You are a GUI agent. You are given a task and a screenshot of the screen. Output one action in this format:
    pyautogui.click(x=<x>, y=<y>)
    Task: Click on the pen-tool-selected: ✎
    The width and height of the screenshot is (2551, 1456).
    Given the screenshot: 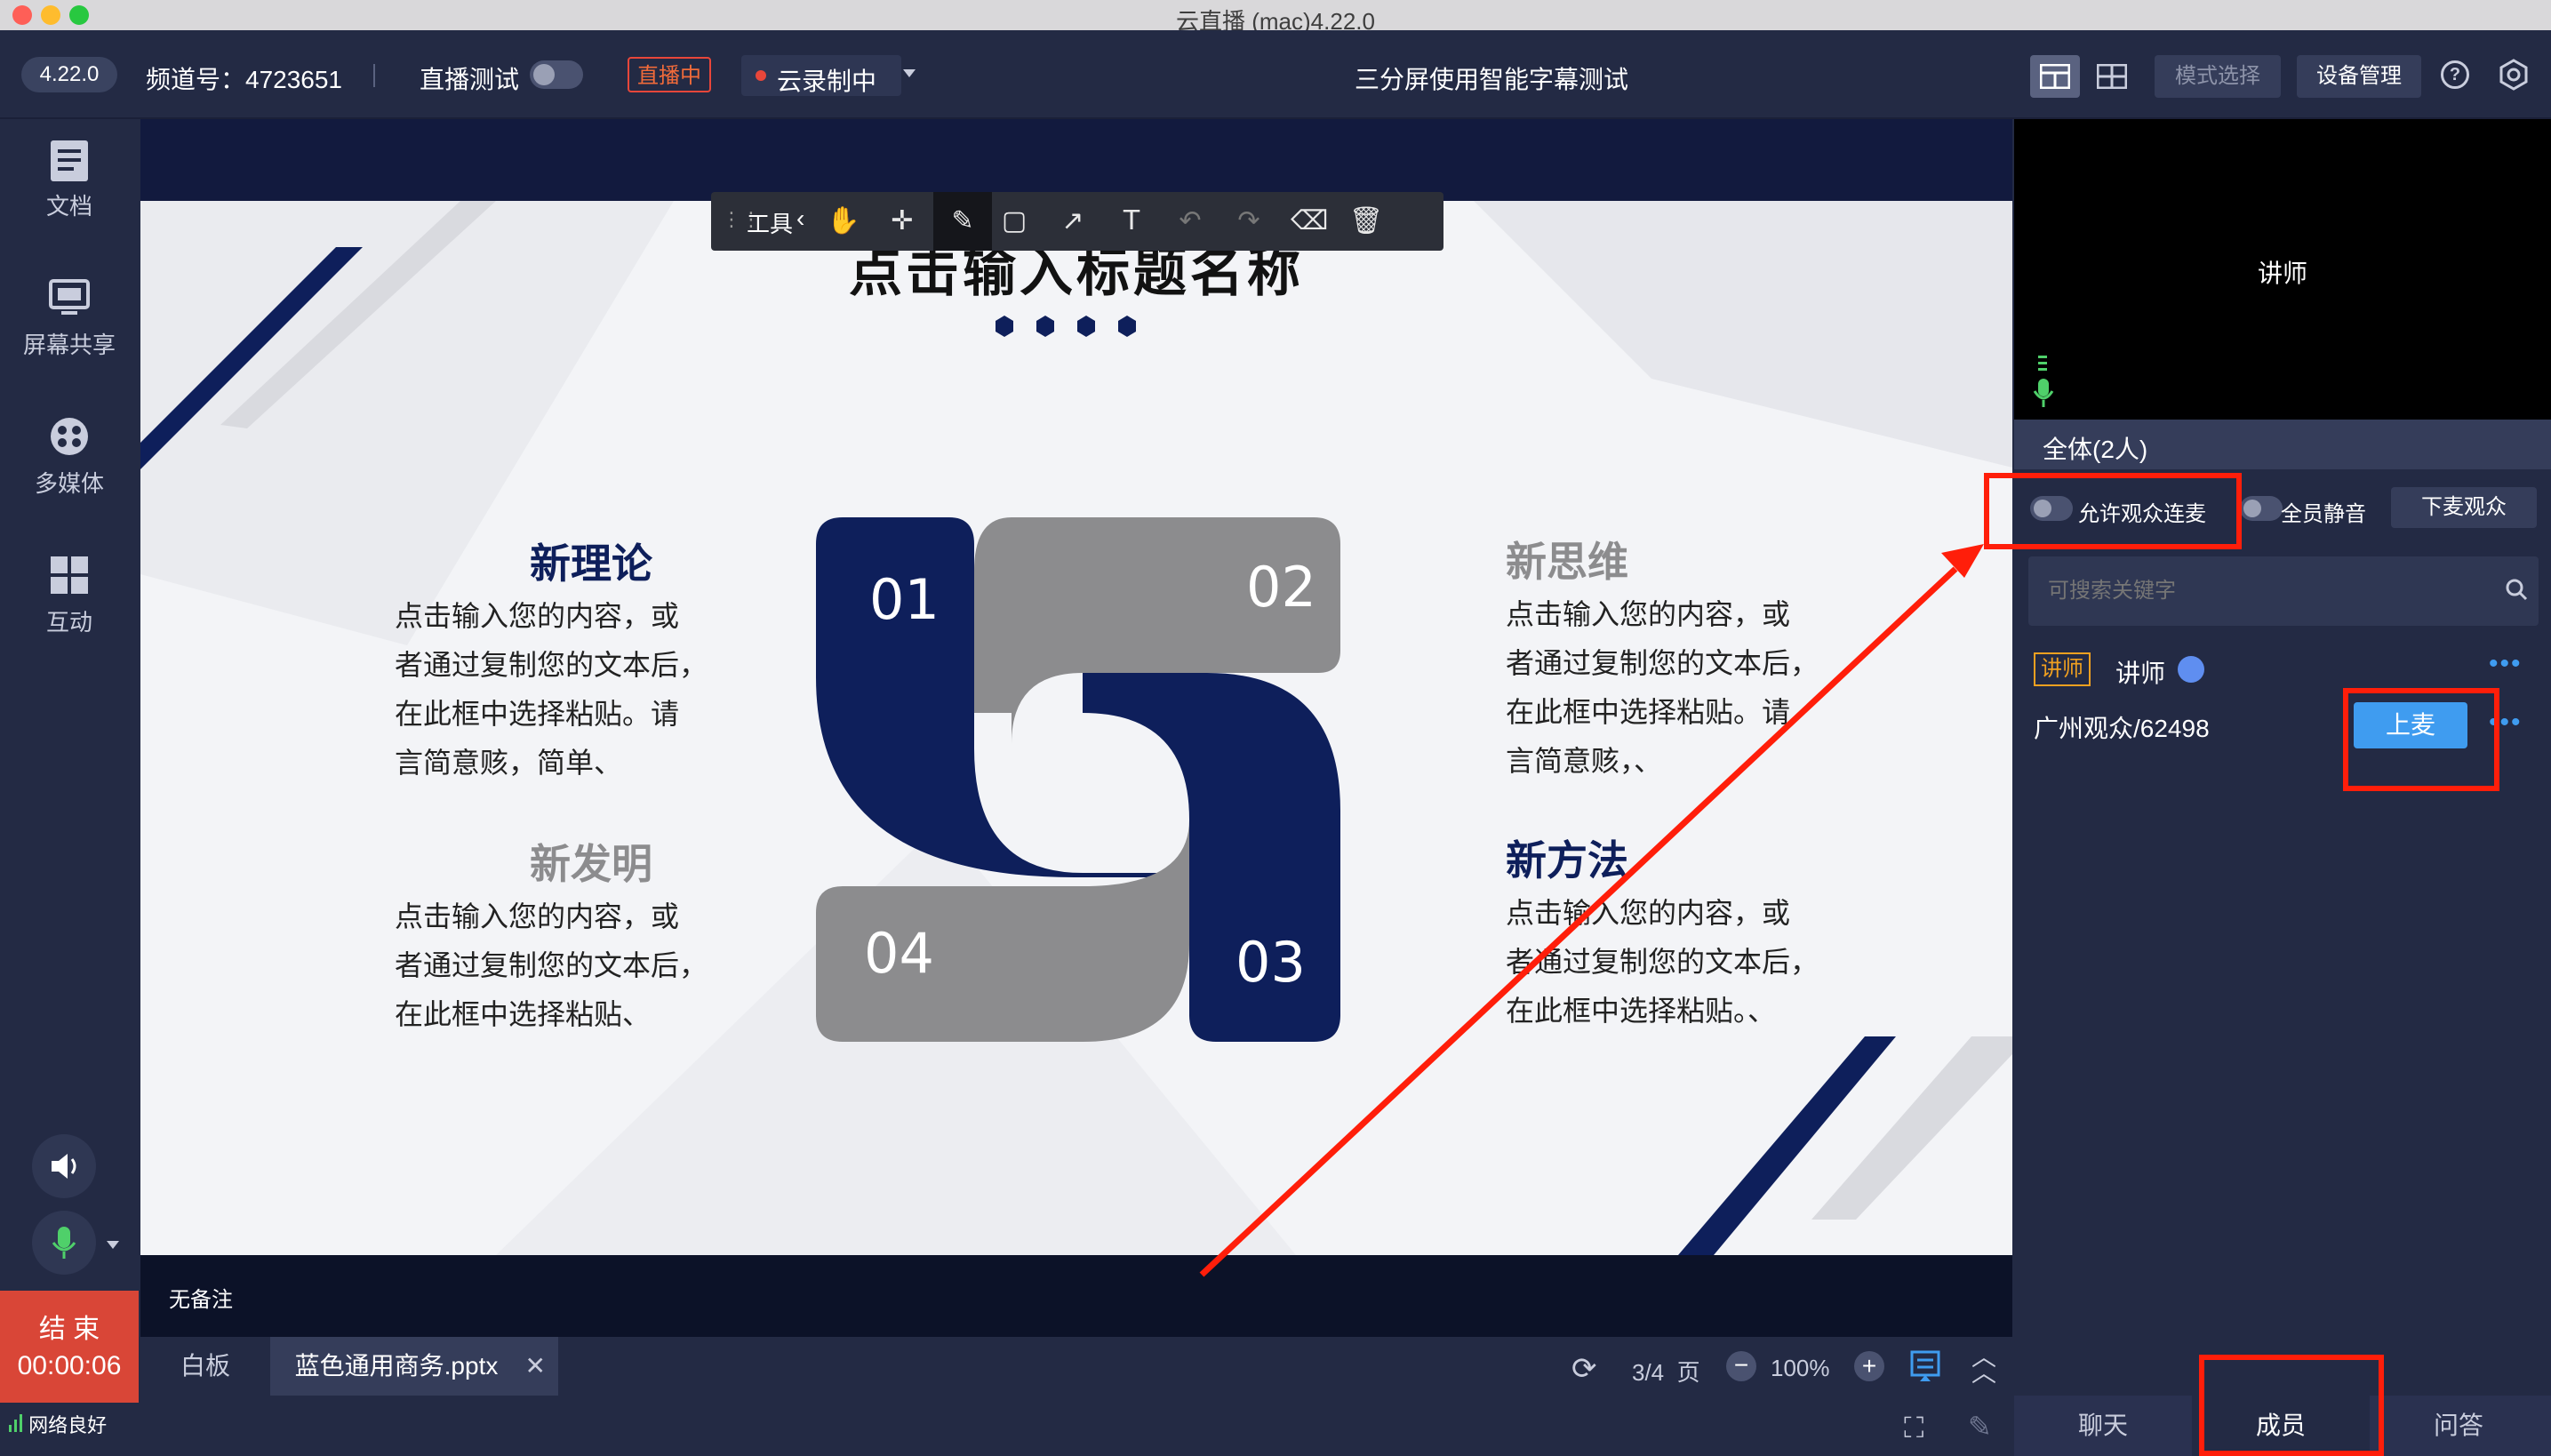 What is the action you would take?
    pyautogui.click(x=962, y=221)
    